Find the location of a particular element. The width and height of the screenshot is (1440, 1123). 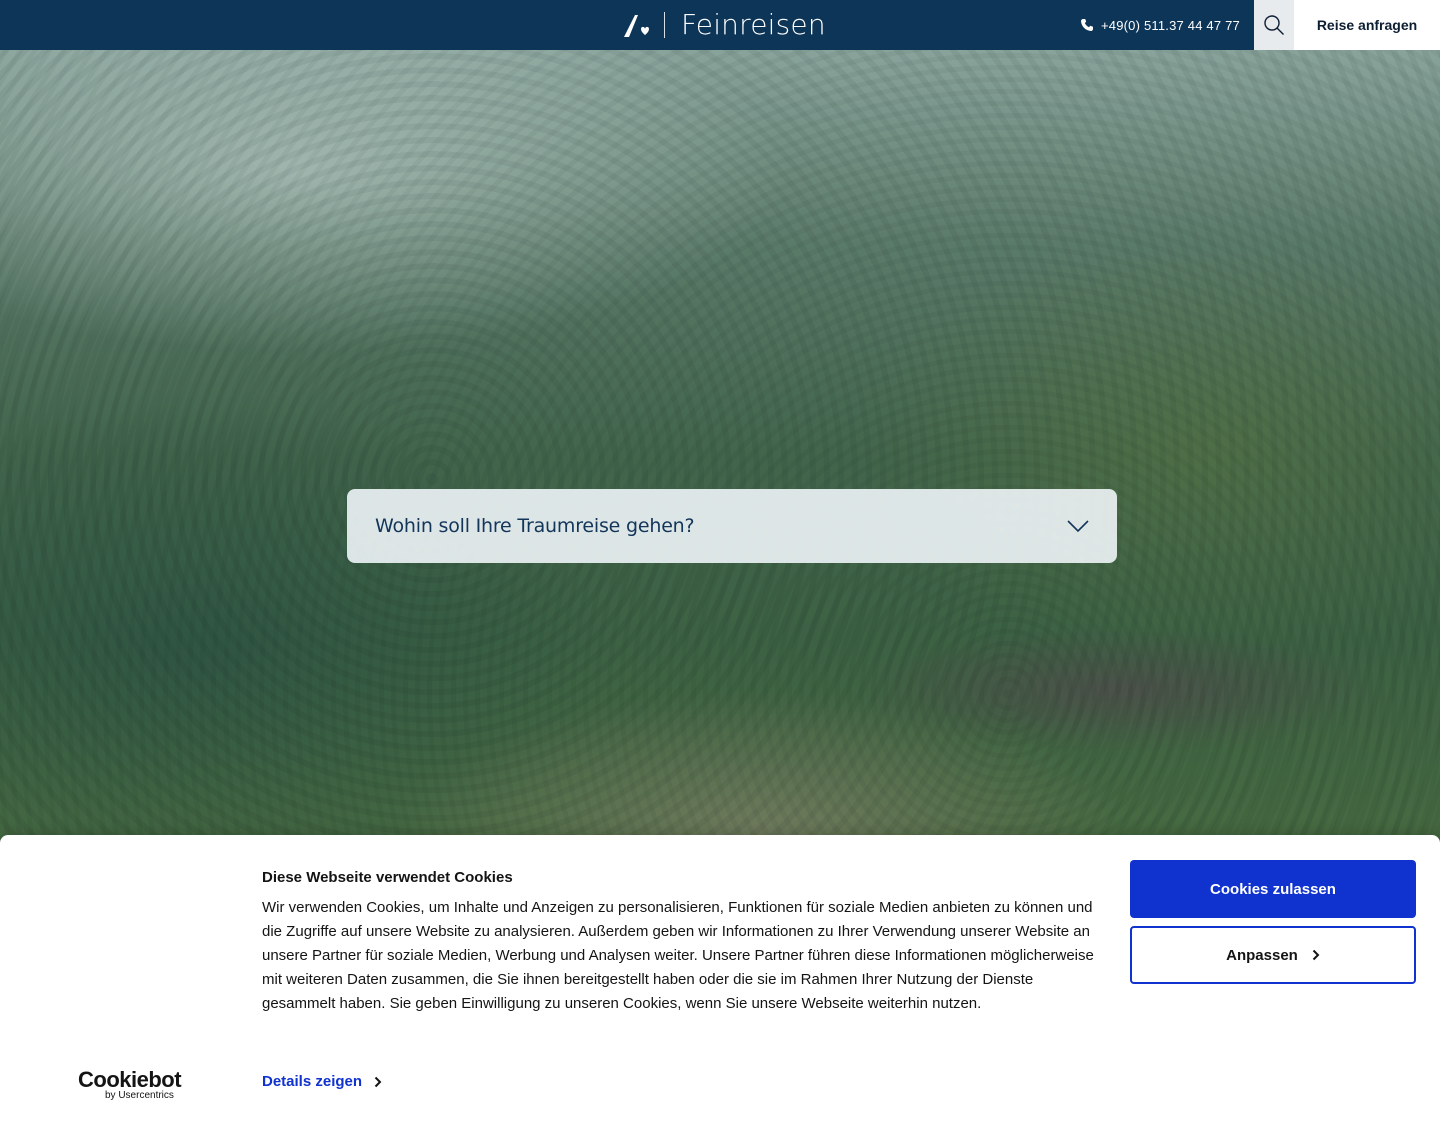

details-label: Details zeigen is located at coordinates (312, 1081).